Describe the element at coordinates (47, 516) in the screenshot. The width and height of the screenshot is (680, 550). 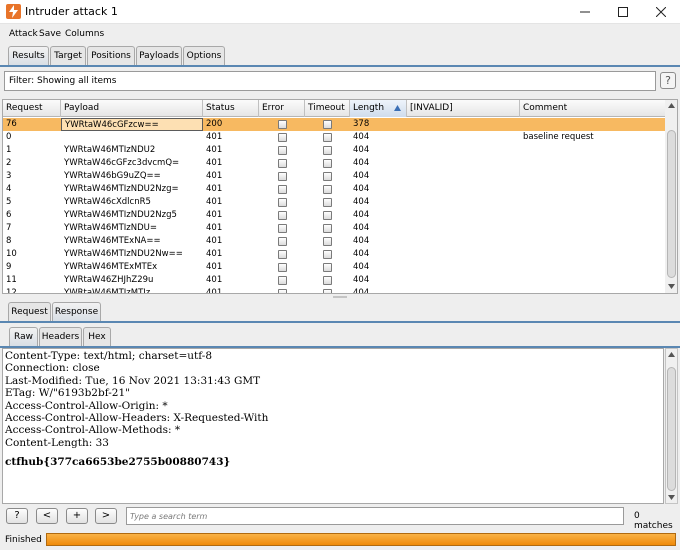
I see `search-prev-button: <` at that location.